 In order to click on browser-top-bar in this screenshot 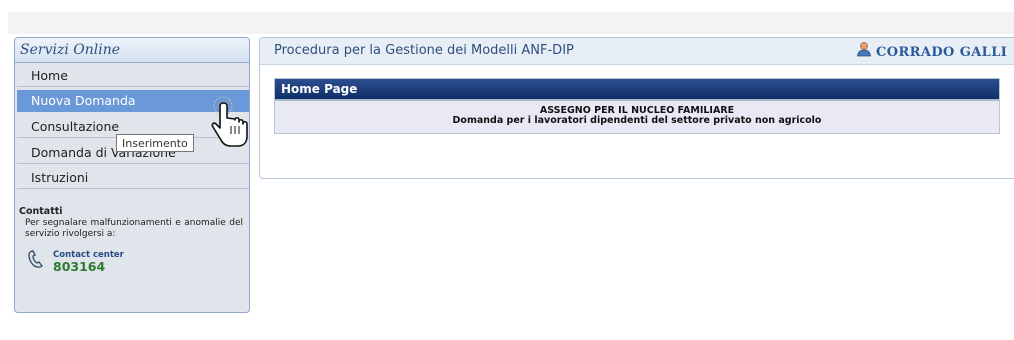, I will do `click(511, 23)`.